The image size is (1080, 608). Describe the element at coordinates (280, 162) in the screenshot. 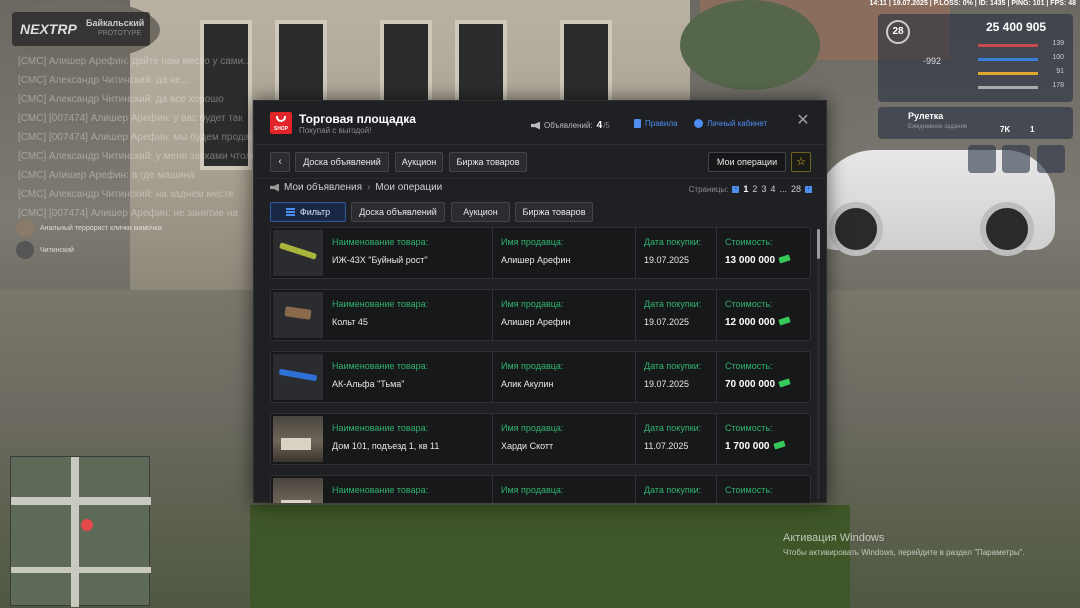

I see `back-button: ‹` at that location.